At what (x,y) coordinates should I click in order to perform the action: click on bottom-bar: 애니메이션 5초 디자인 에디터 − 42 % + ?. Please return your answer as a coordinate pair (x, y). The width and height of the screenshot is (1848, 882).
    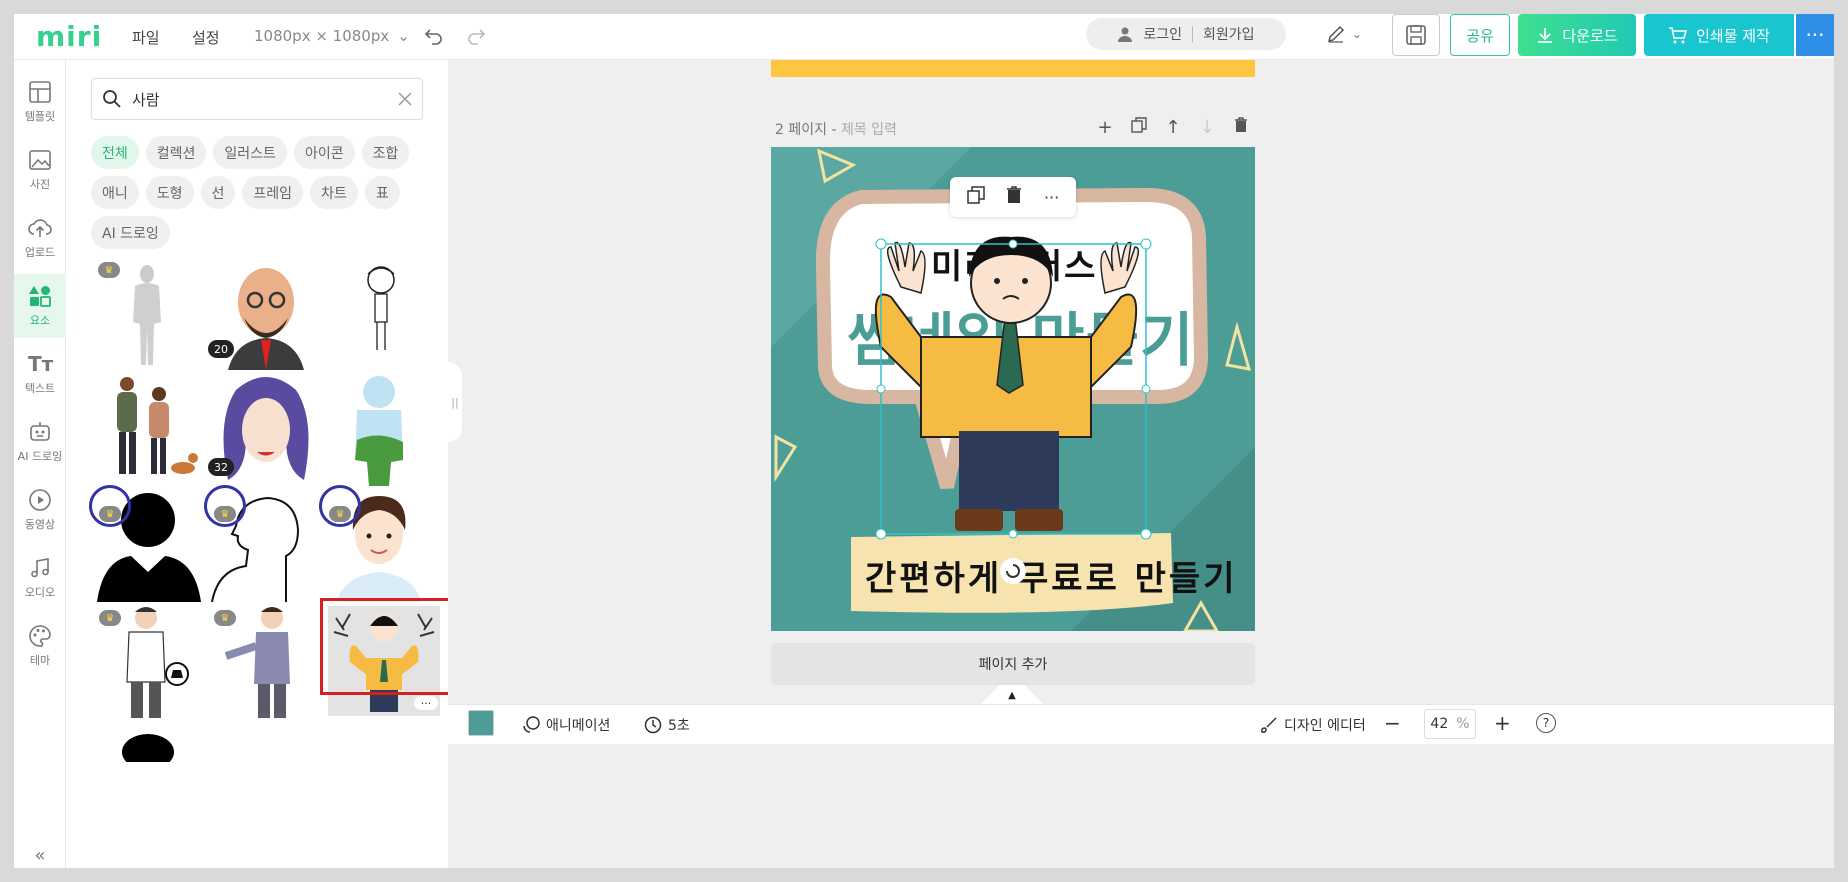
    Looking at the image, I should click on (1141, 724).